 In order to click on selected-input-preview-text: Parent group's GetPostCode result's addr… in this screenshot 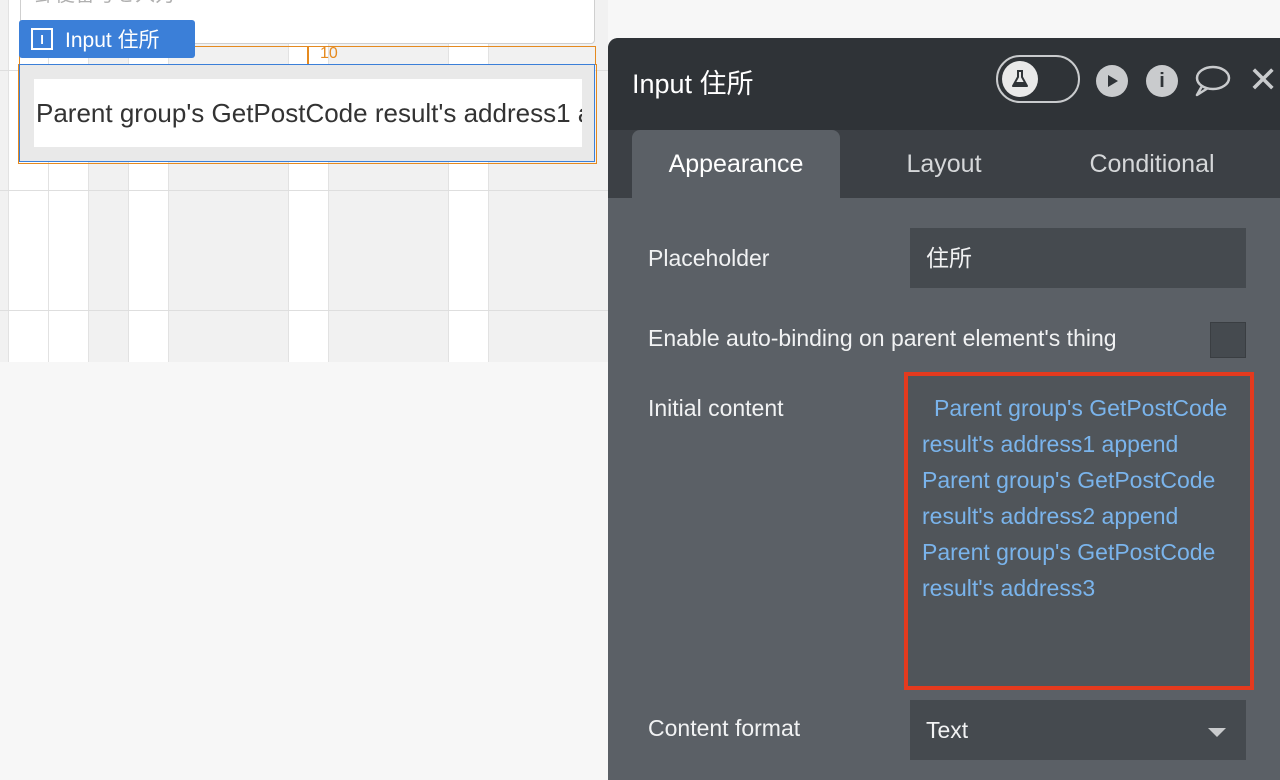, I will do `click(308, 113)`.